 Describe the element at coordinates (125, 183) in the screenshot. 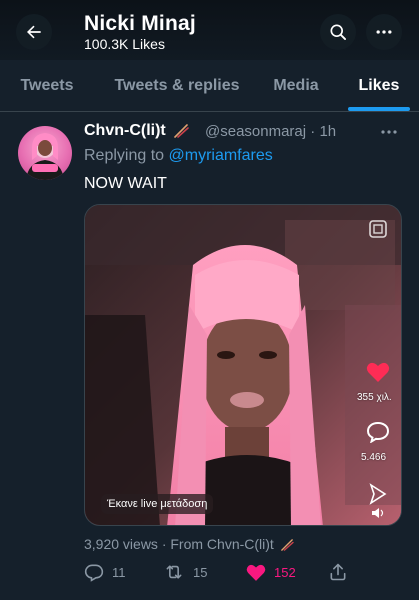

I see `tweet-text: NOW WAIT` at that location.